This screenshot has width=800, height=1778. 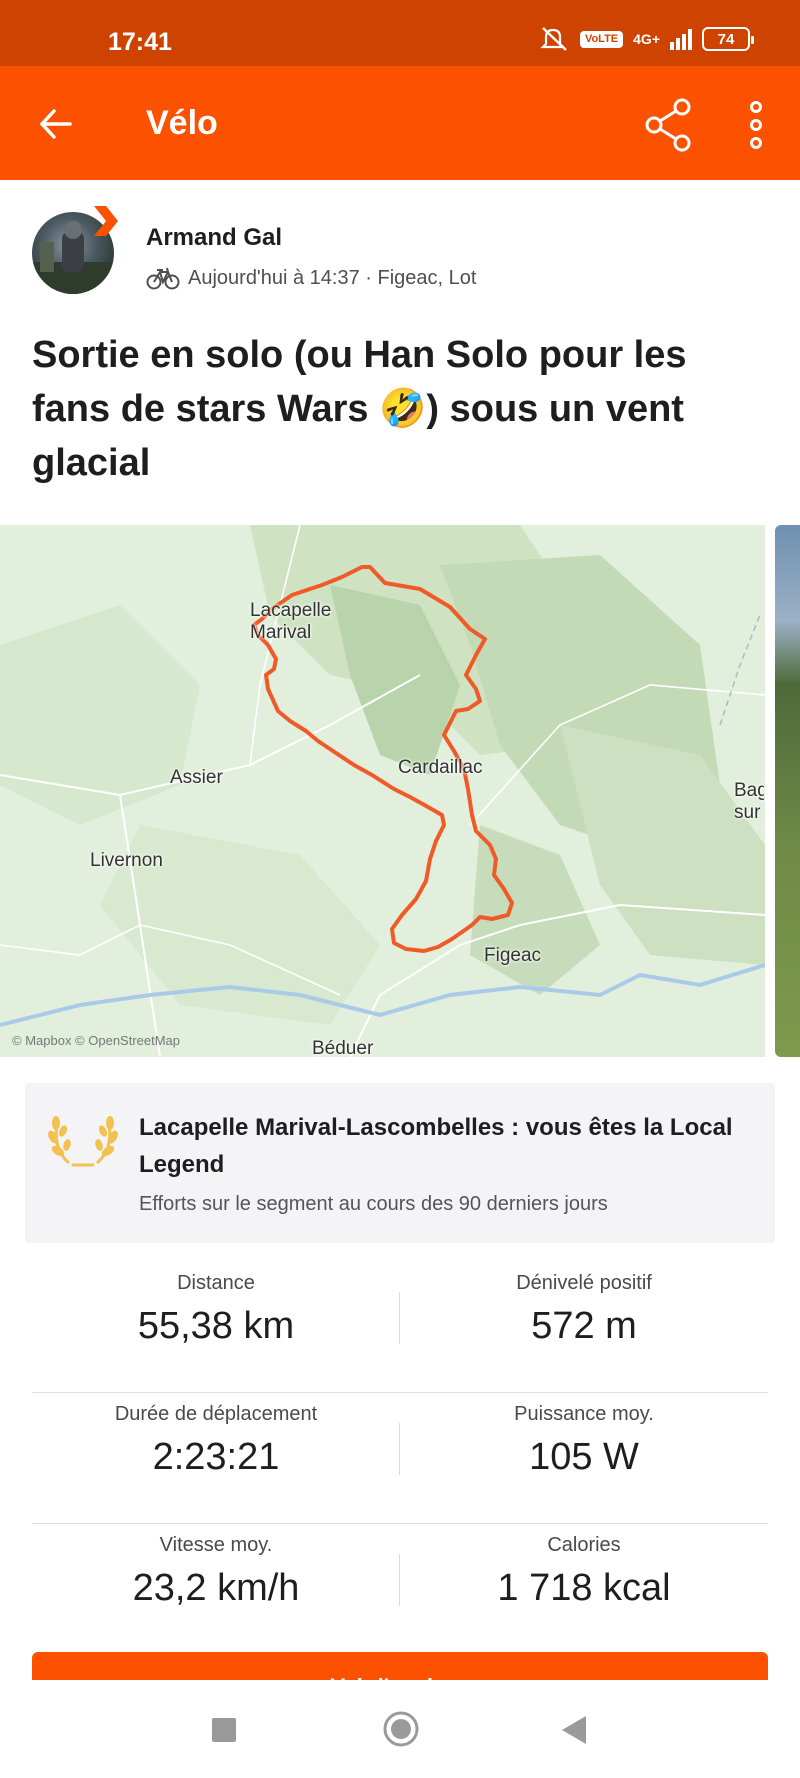 I want to click on stat-label: Vitesse moy., so click(x=216, y=1545).